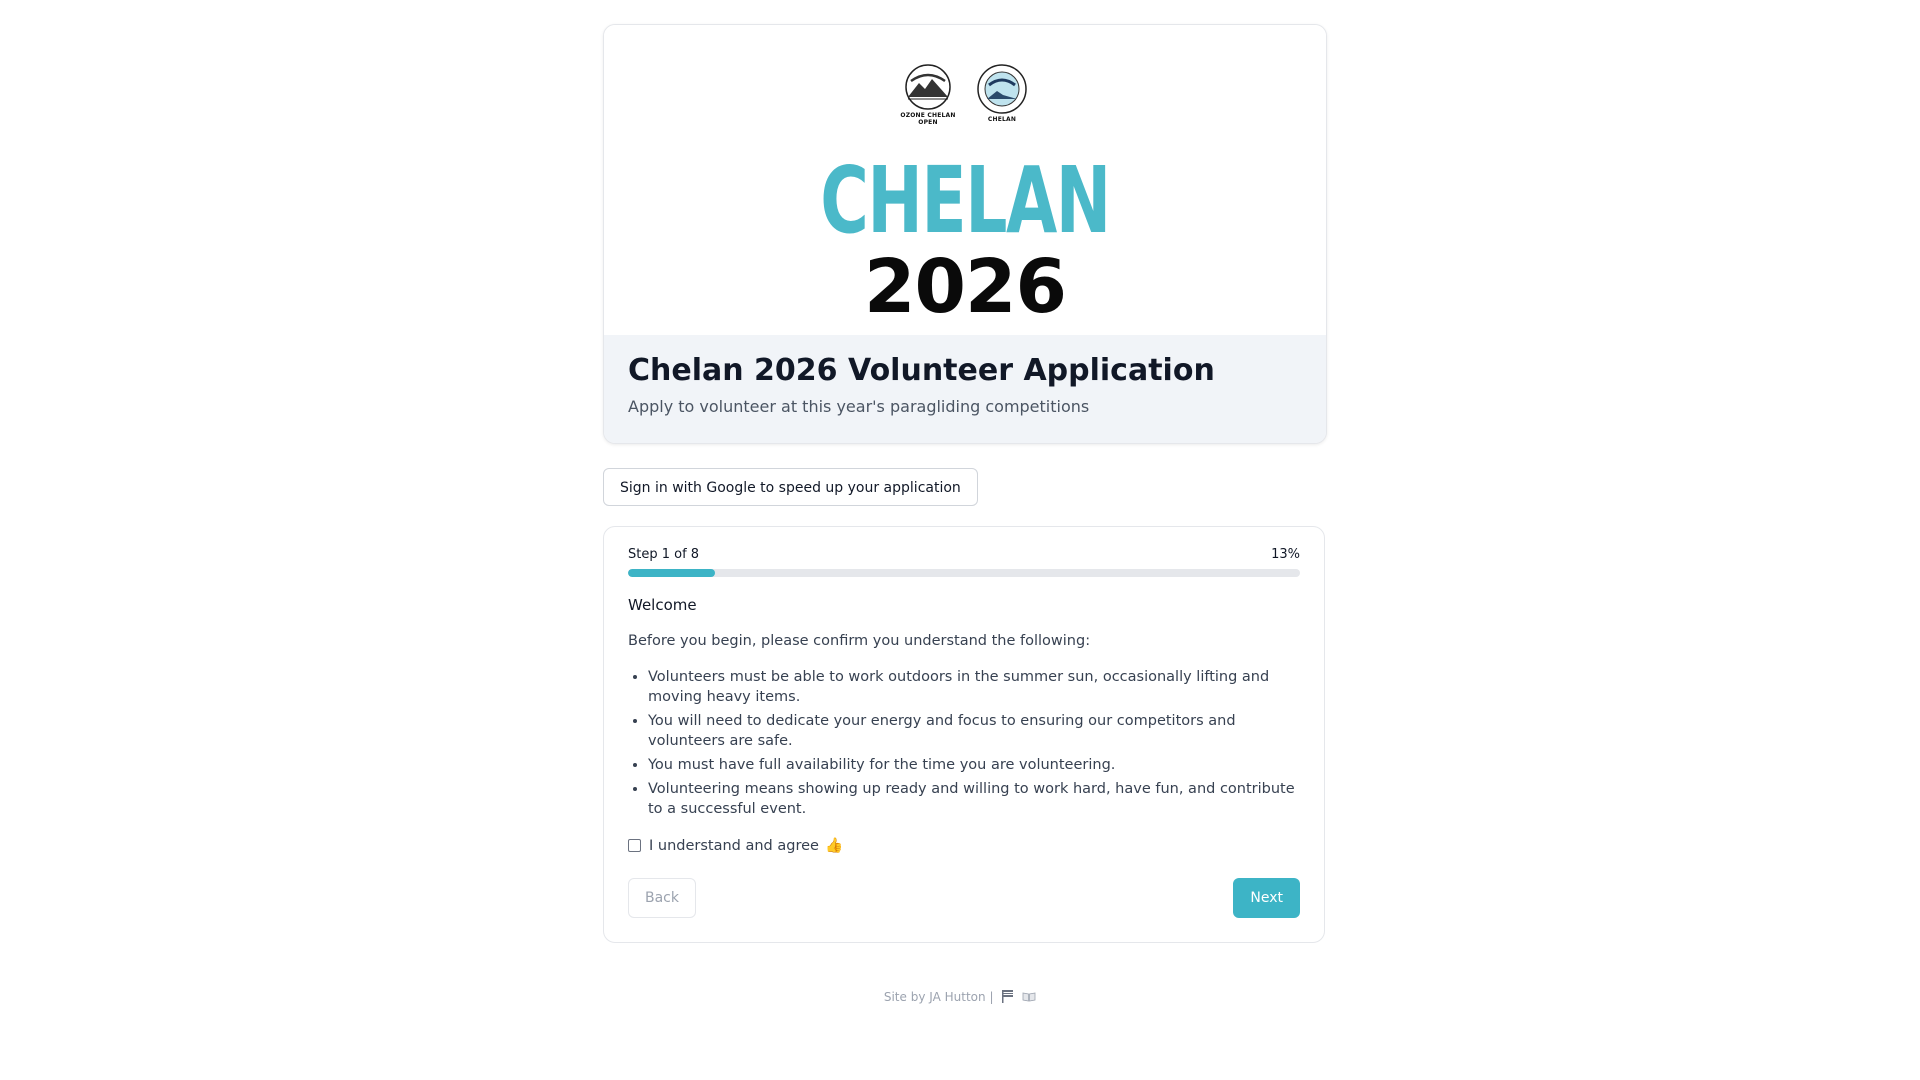 This screenshot has height=1080, width=1920. I want to click on footer-author-link: JA Hutton, so click(957, 997).